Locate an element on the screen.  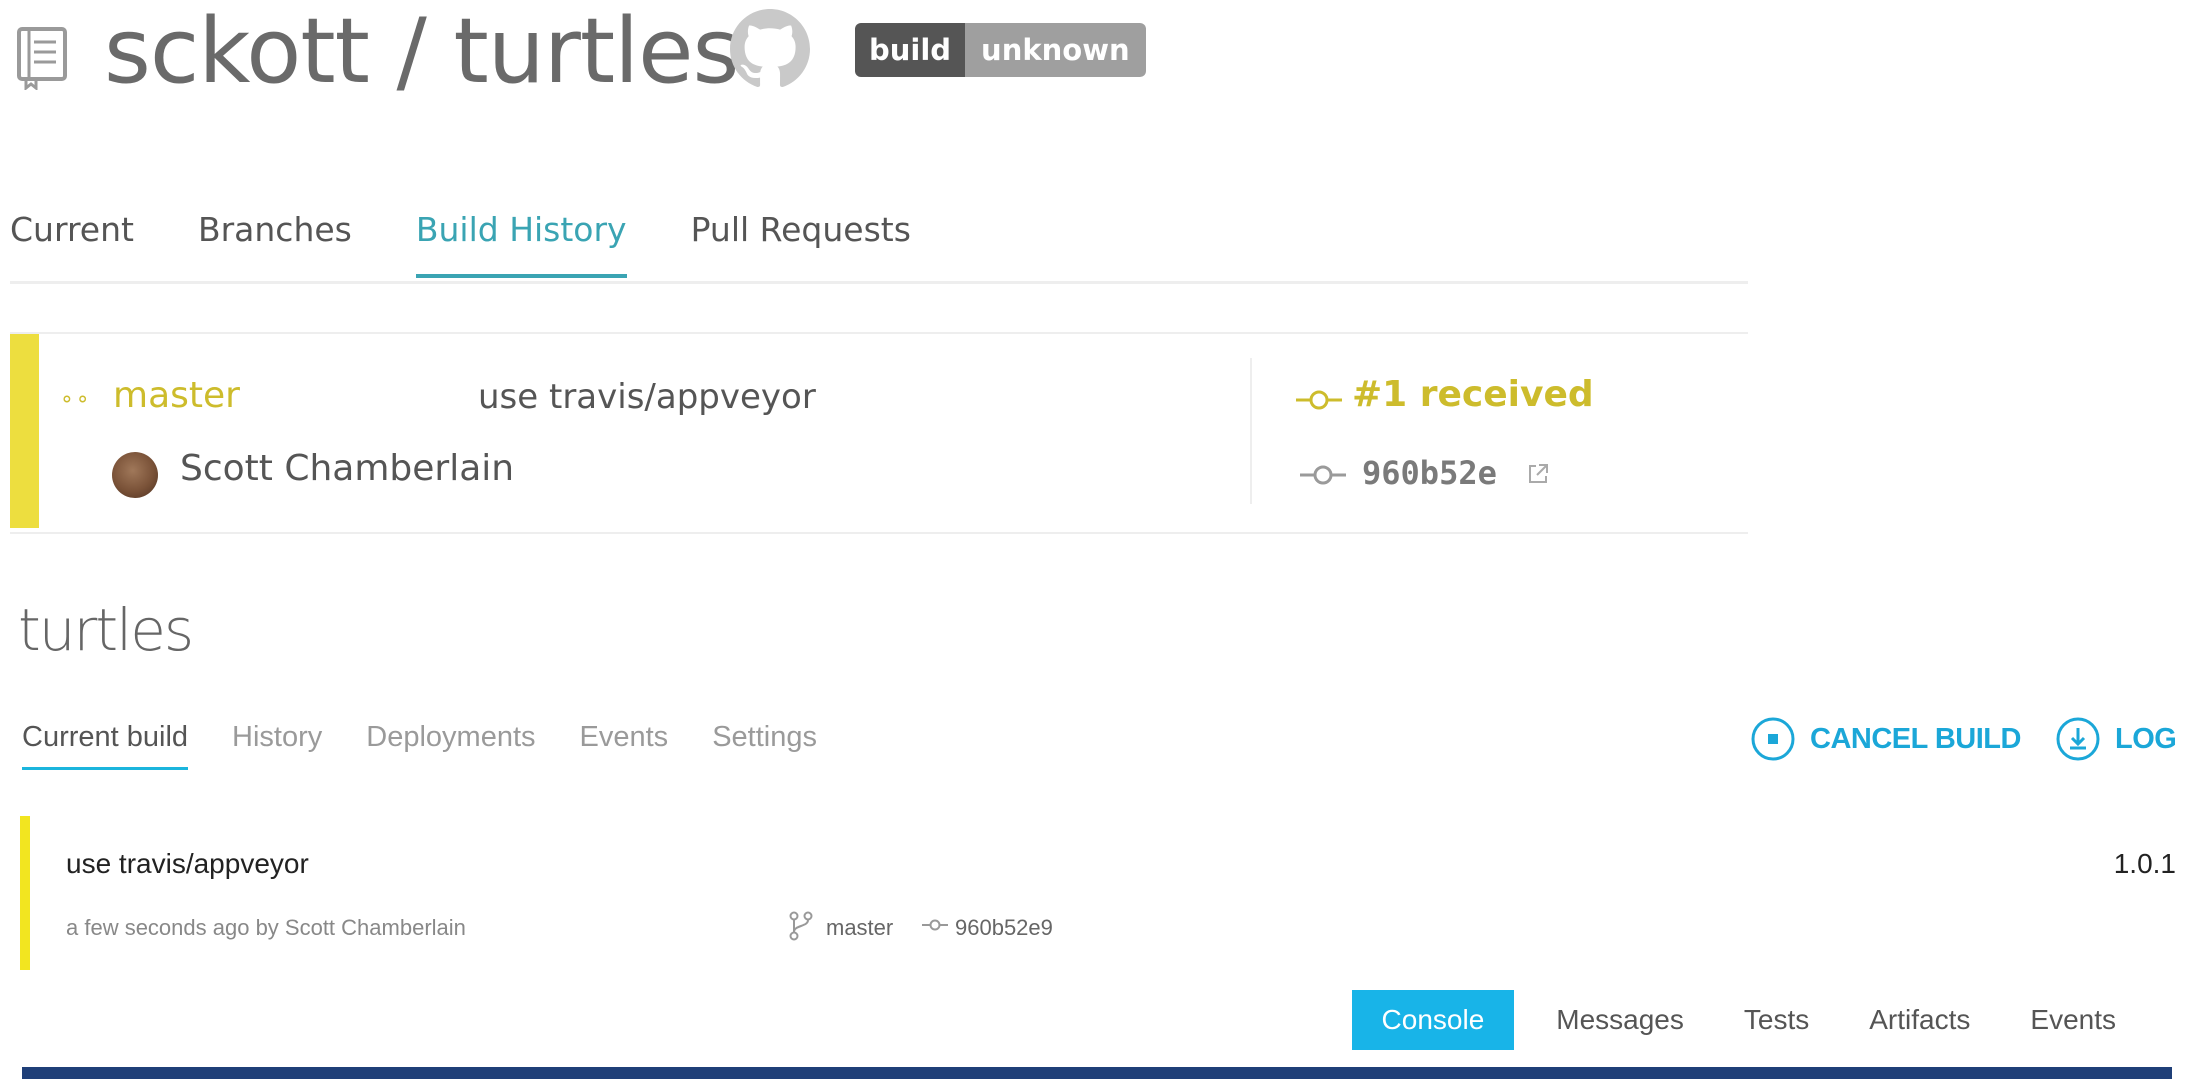
build-number-icon is located at coordinates (1319, 400).